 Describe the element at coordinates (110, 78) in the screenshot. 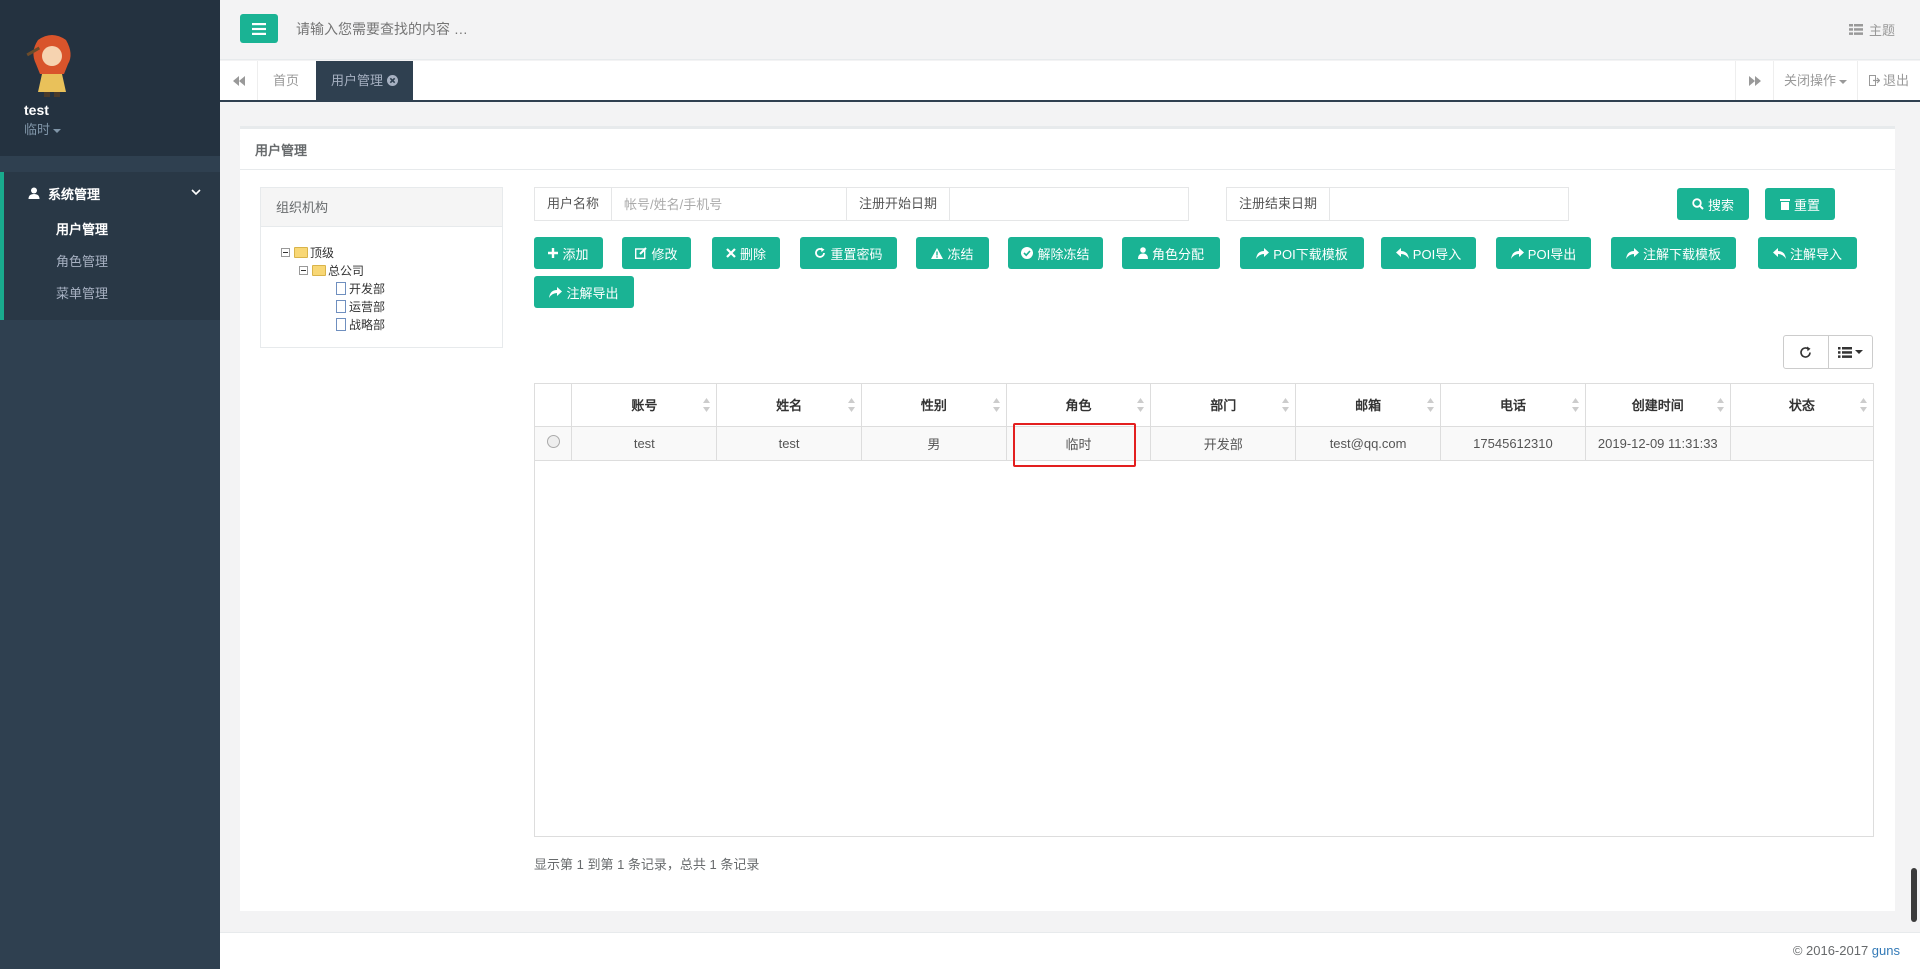

I see `profile-header: test 临时` at that location.